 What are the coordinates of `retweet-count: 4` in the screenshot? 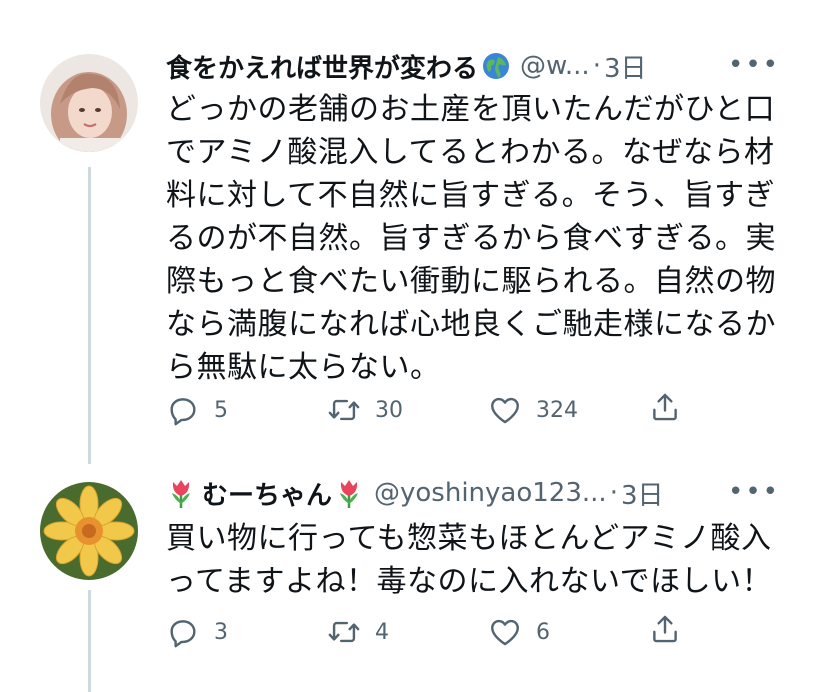 It's located at (382, 632).